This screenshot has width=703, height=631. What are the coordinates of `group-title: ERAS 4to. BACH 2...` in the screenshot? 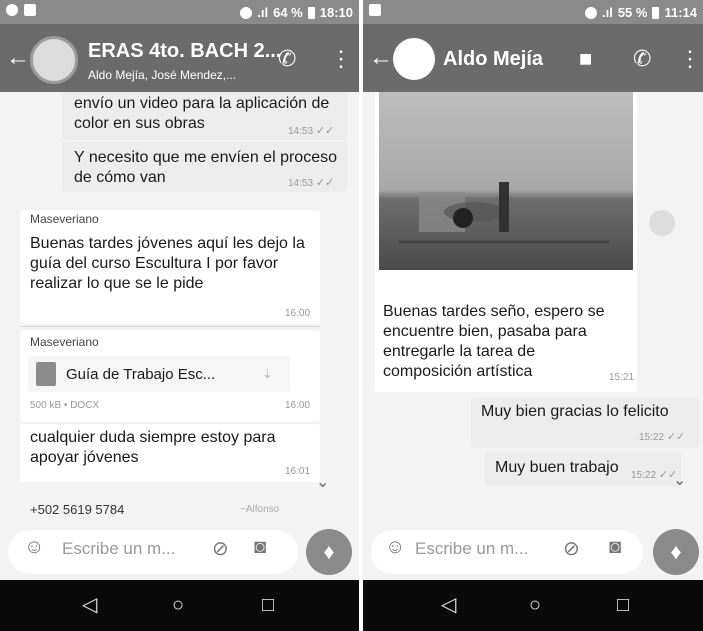 It's located at (184, 51).